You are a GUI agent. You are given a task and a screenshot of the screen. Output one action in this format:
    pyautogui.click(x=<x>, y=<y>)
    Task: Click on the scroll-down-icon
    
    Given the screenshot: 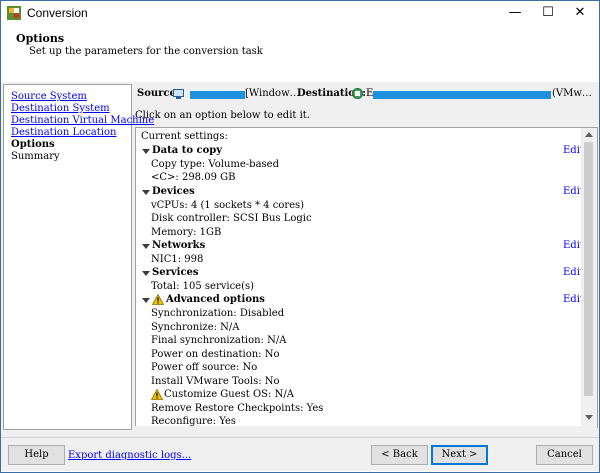 What is the action you would take?
    pyautogui.click(x=589, y=417)
    